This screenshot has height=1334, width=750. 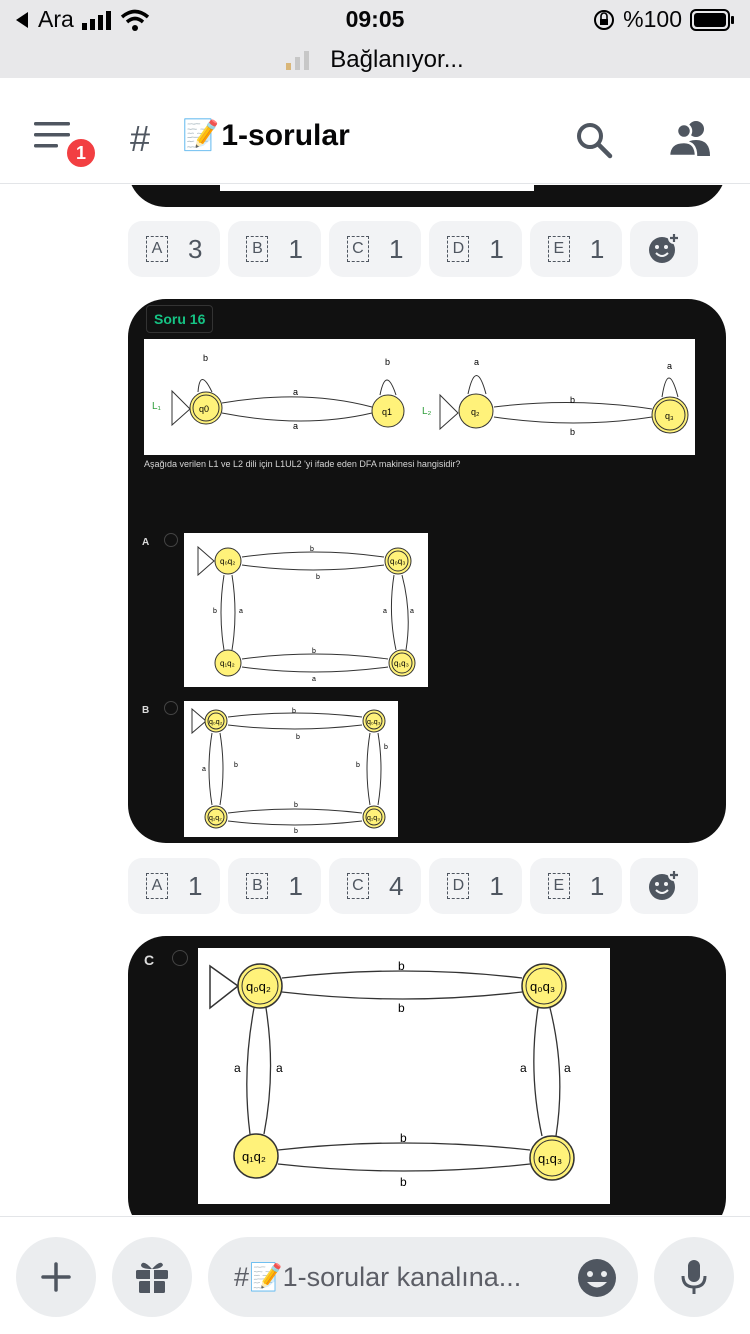 What do you see at coordinates (180, 319) in the screenshot?
I see `question-tag: Soru 16` at bounding box center [180, 319].